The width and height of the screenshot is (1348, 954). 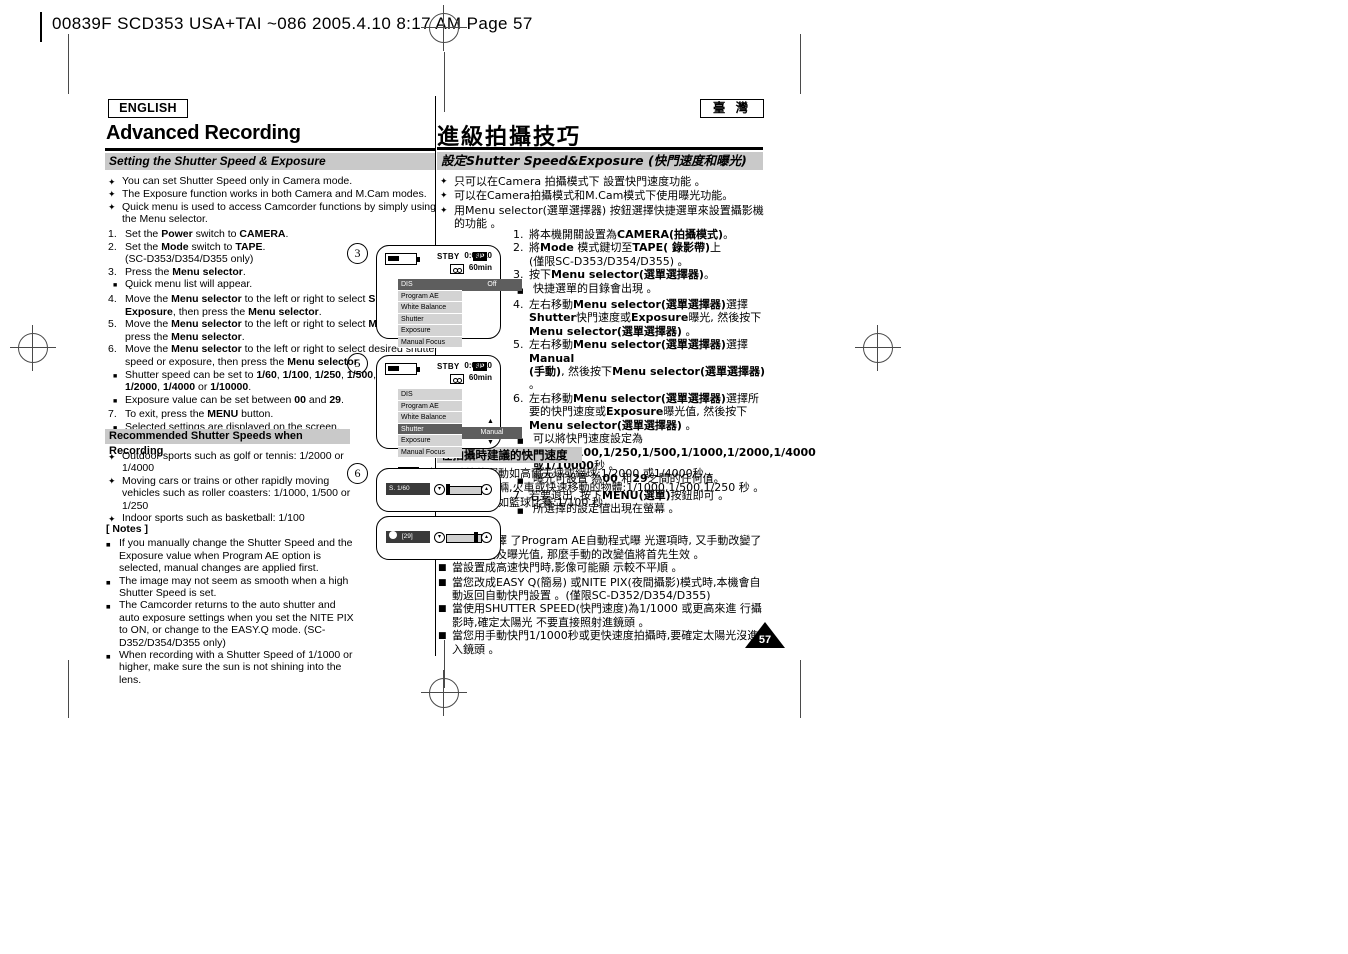 I want to click on notes-heading: [ Notes ], so click(x=127, y=529).